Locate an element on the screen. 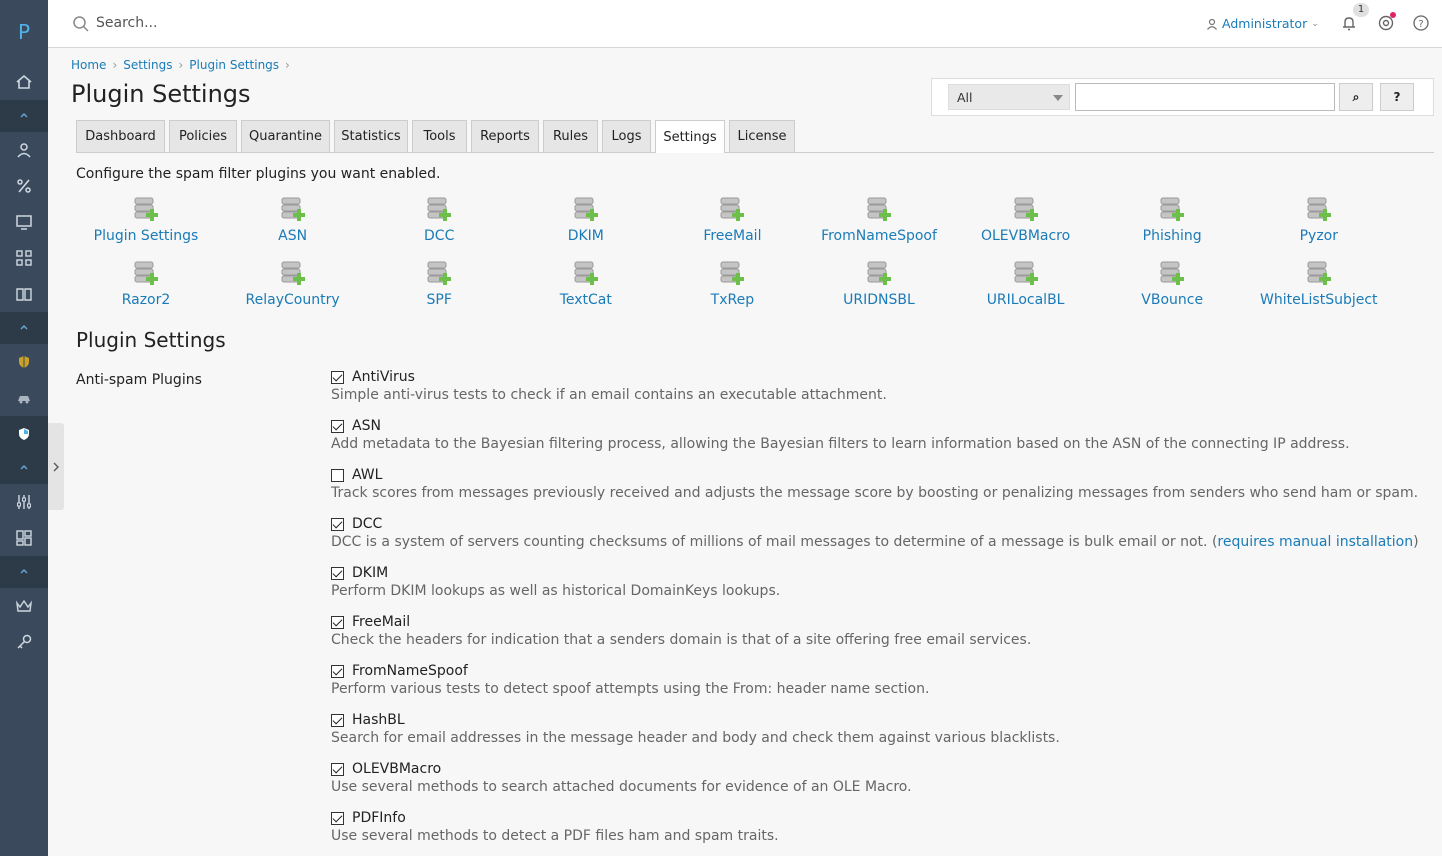  plugin-link: RelayCountry is located at coordinates (293, 284).